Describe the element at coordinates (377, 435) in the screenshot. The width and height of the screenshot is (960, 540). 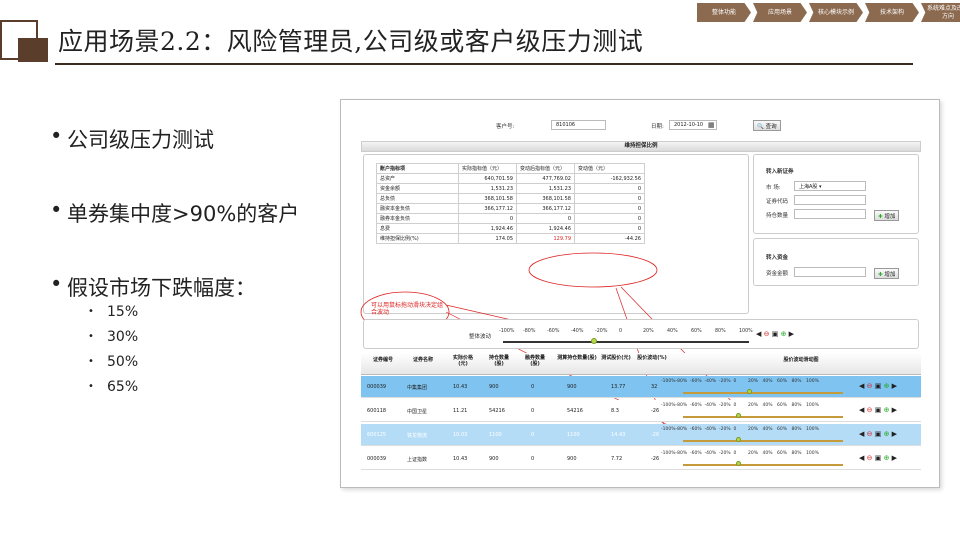
I see `grid-cell-code: 600125` at that location.